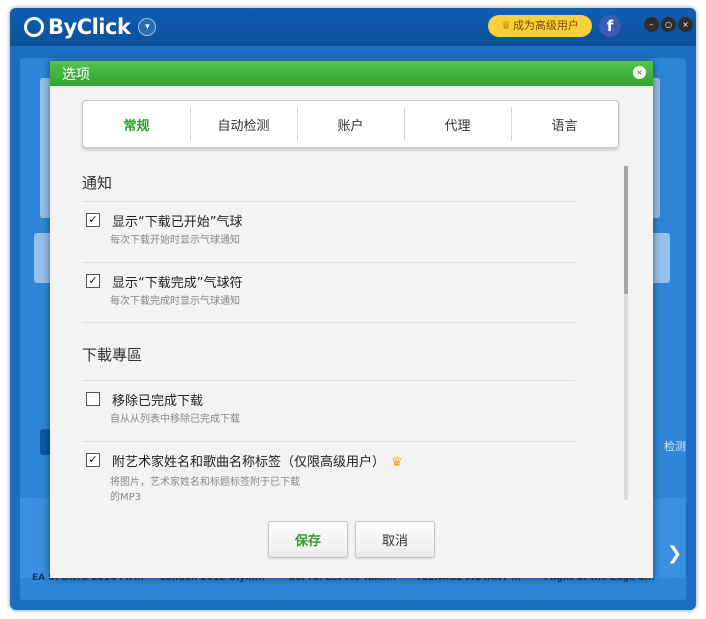 This screenshot has width=706, height=619. What do you see at coordinates (93, 220) in the screenshot?
I see `checkbox-download-started-balloon: ✓` at bounding box center [93, 220].